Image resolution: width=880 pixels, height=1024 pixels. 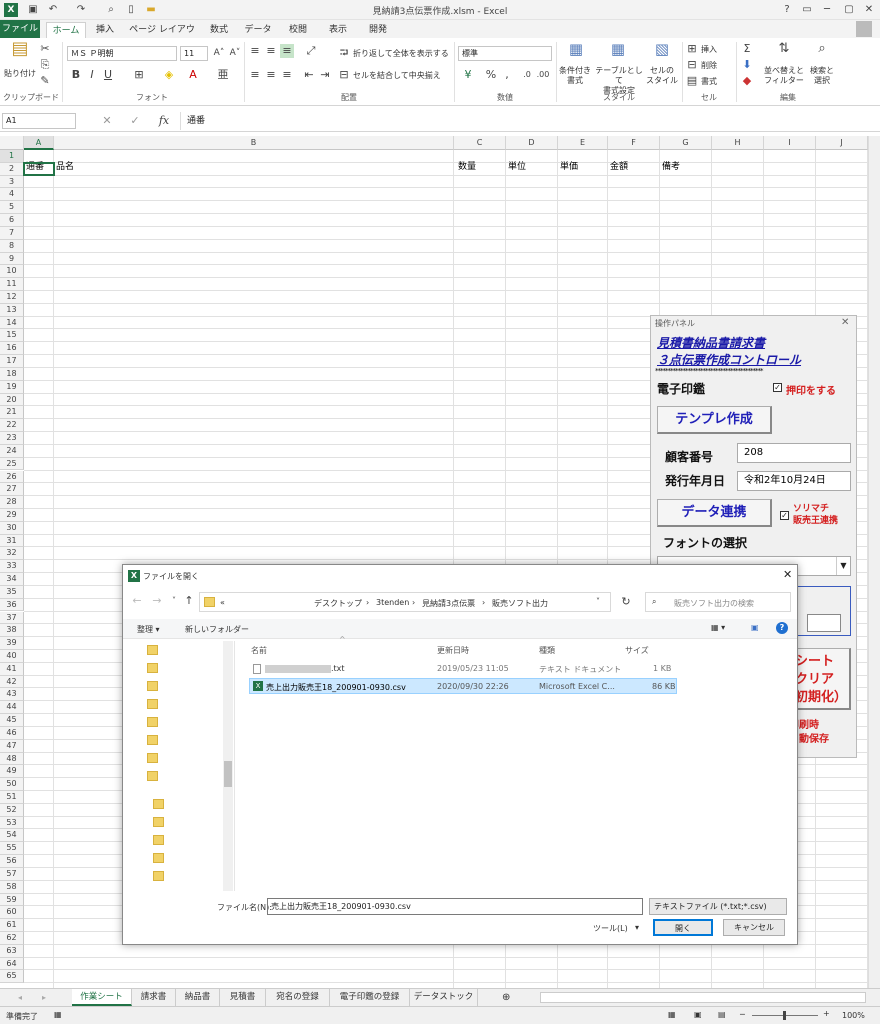 What do you see at coordinates (102, 997) in the screenshot?
I see `sheet-tab-work: 作業シート` at bounding box center [102, 997].